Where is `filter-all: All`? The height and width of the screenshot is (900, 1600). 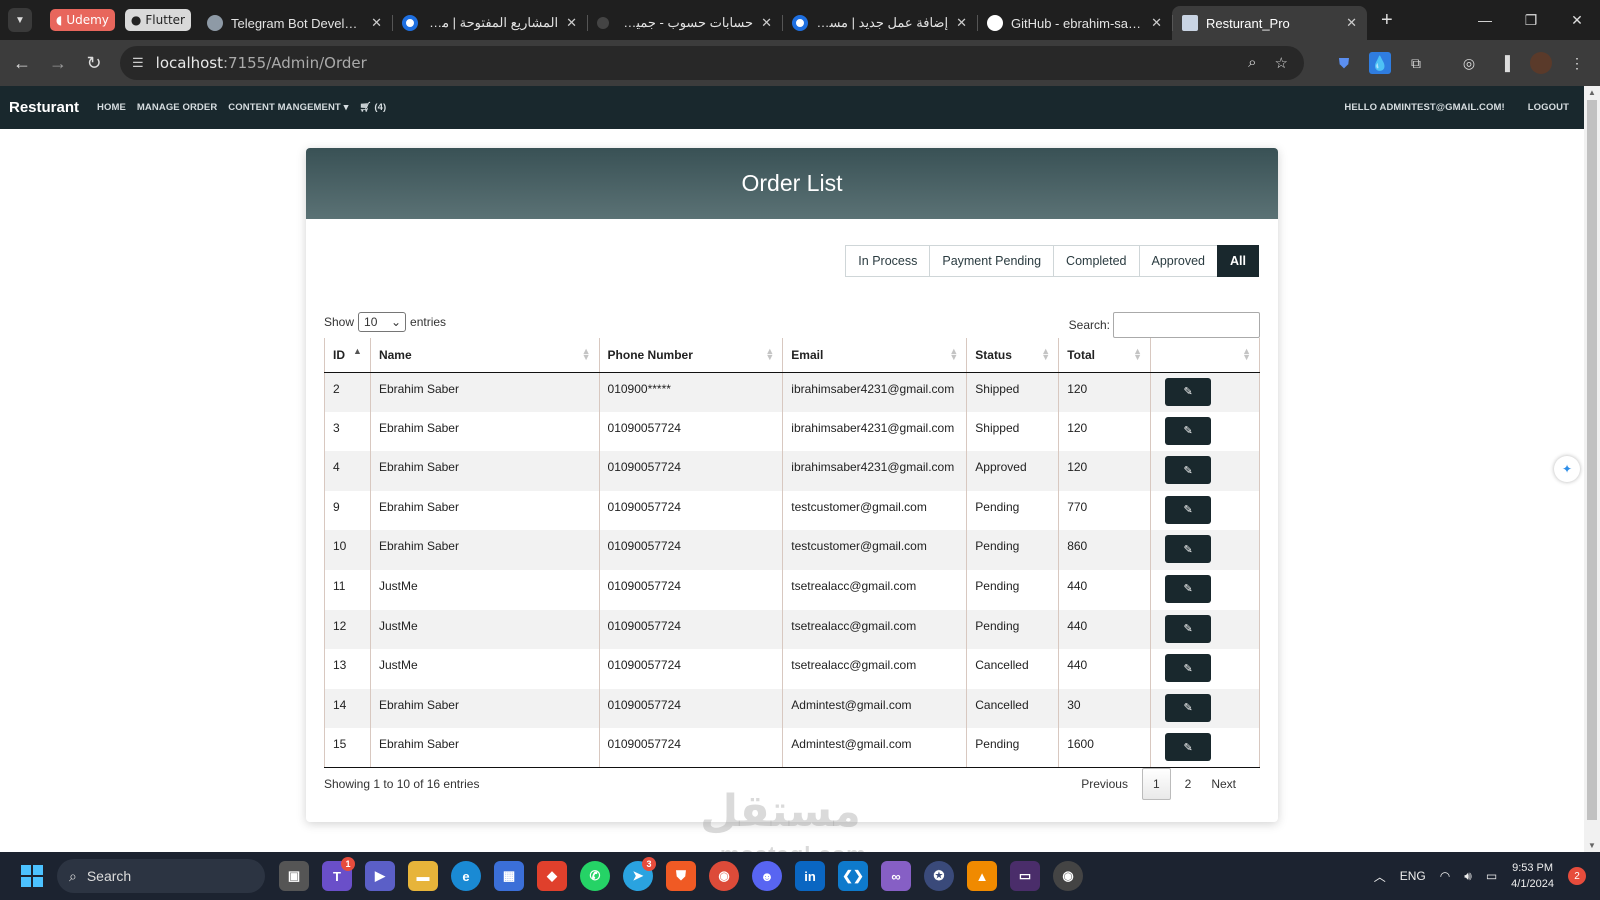
filter-all: All is located at coordinates (1238, 261).